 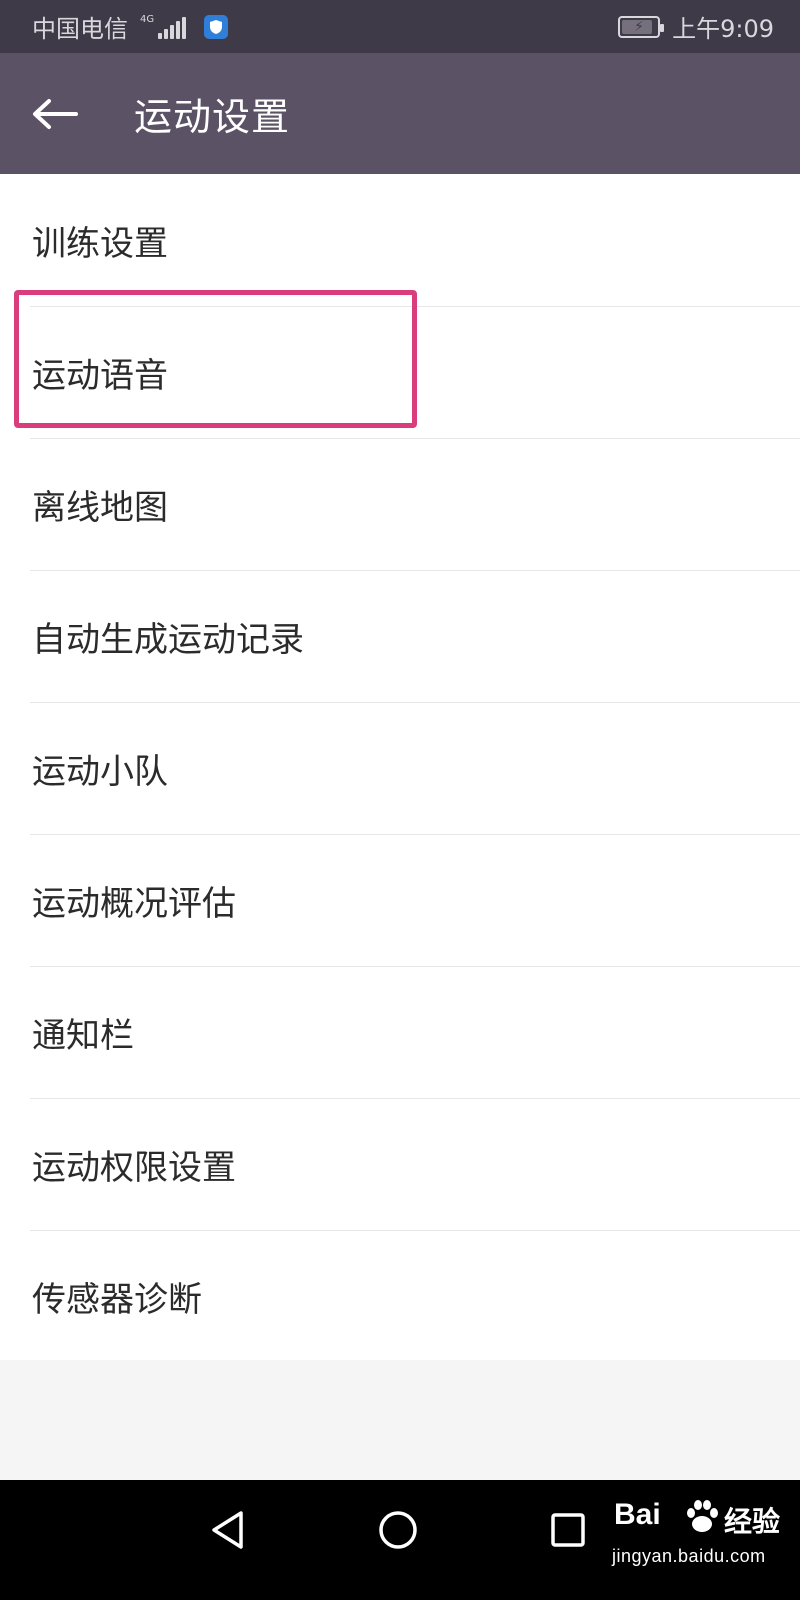 I want to click on list-item-auto-record: 自动生成运动记录, so click(x=400, y=636).